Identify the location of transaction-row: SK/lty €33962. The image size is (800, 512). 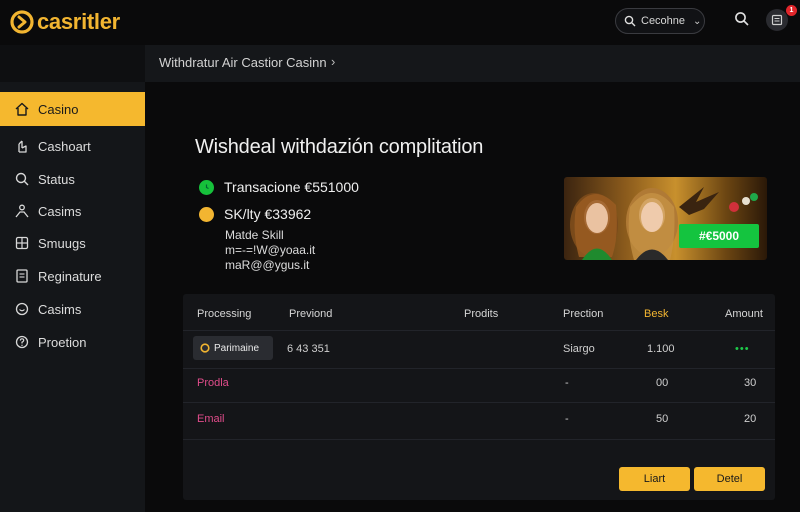
(255, 214).